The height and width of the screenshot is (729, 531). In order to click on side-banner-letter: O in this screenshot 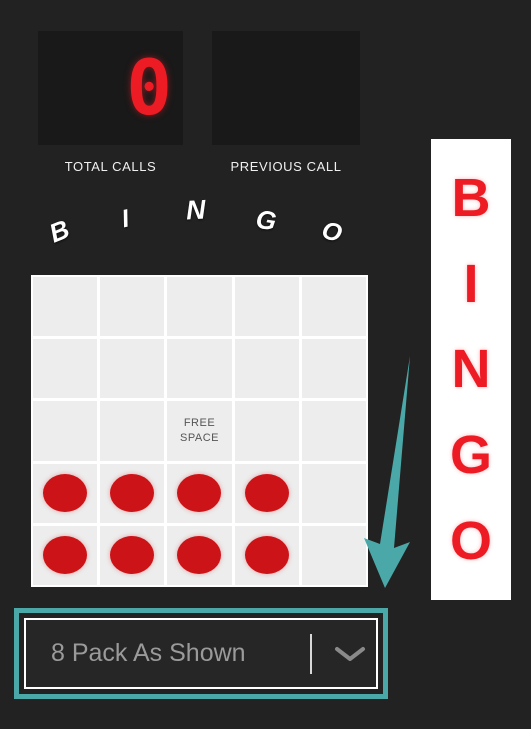, I will do `click(470, 541)`.